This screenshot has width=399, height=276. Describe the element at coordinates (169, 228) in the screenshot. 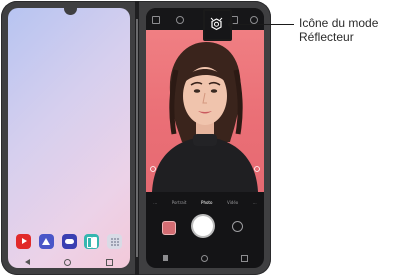

I see `gallery-thumbnail` at that location.